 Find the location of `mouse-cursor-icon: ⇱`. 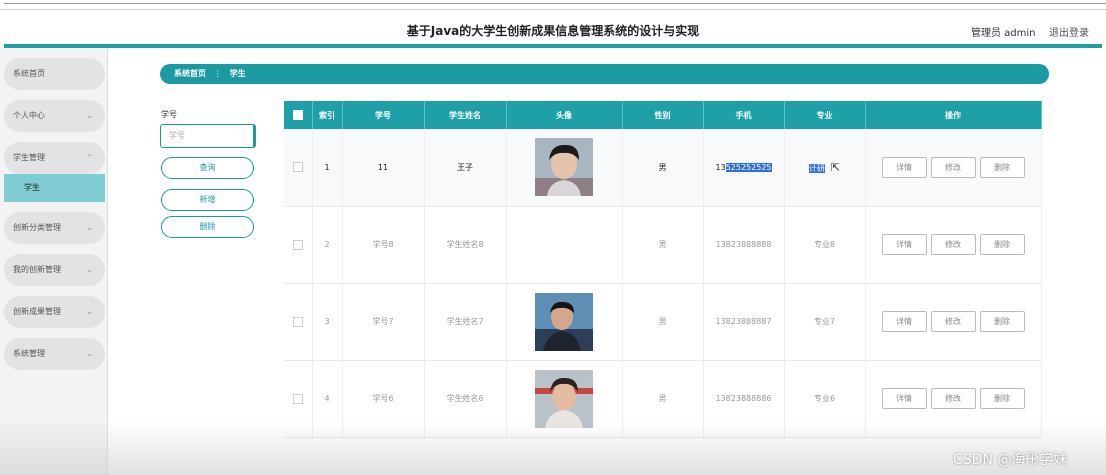

mouse-cursor-icon: ⇱ is located at coordinates (835, 167).